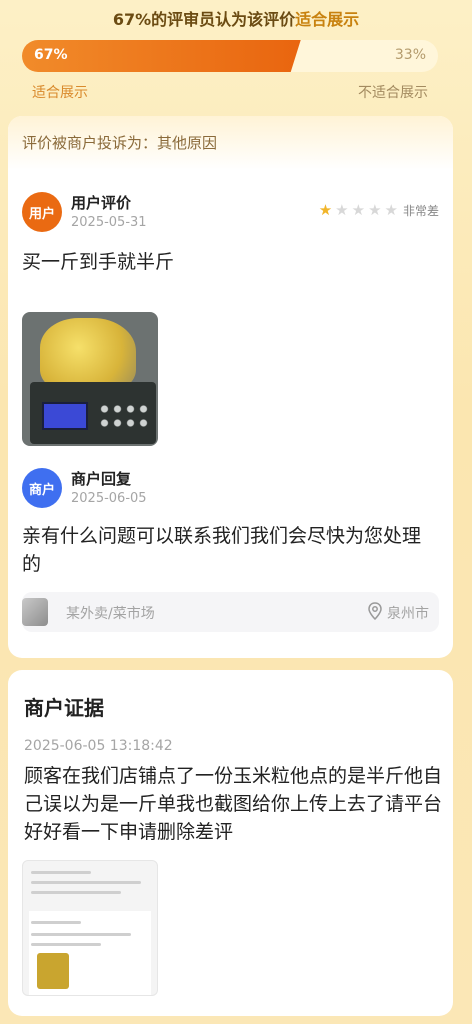 This screenshot has width=472, height=1024. What do you see at coordinates (109, 498) in the screenshot?
I see `merchant-reply-date: 2025-06-05` at bounding box center [109, 498].